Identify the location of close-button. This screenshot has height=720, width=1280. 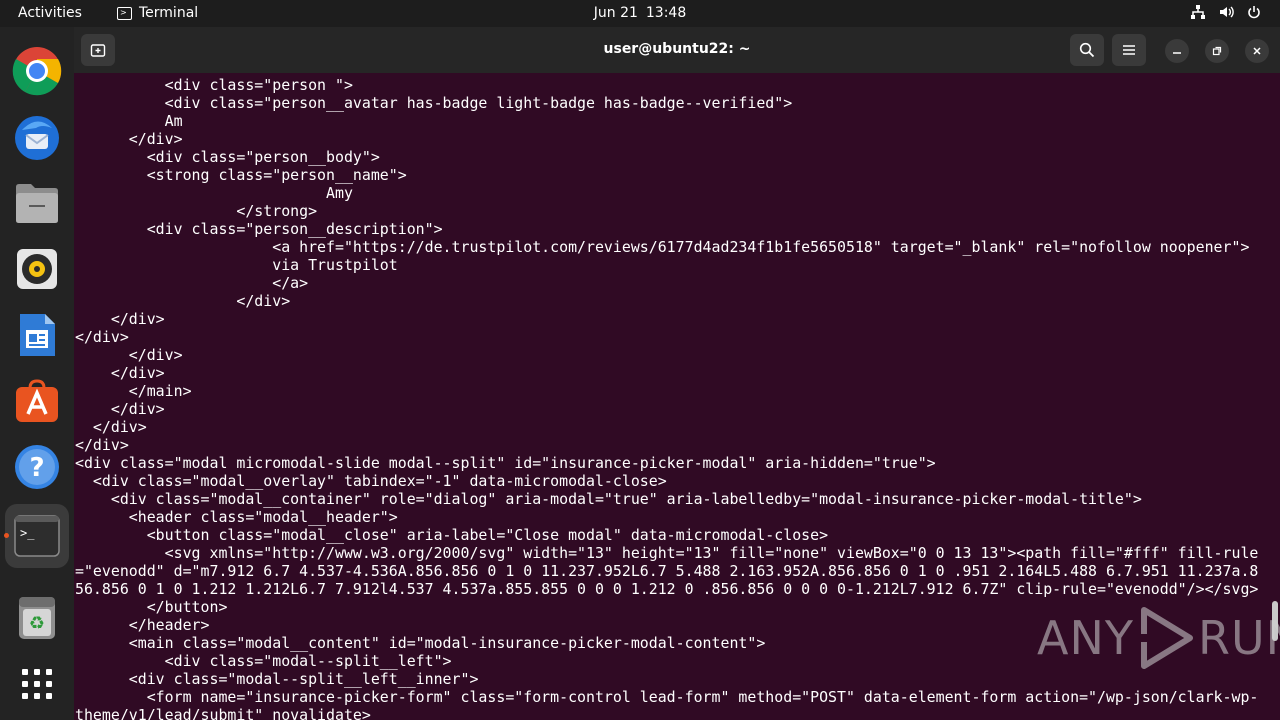
(1257, 51).